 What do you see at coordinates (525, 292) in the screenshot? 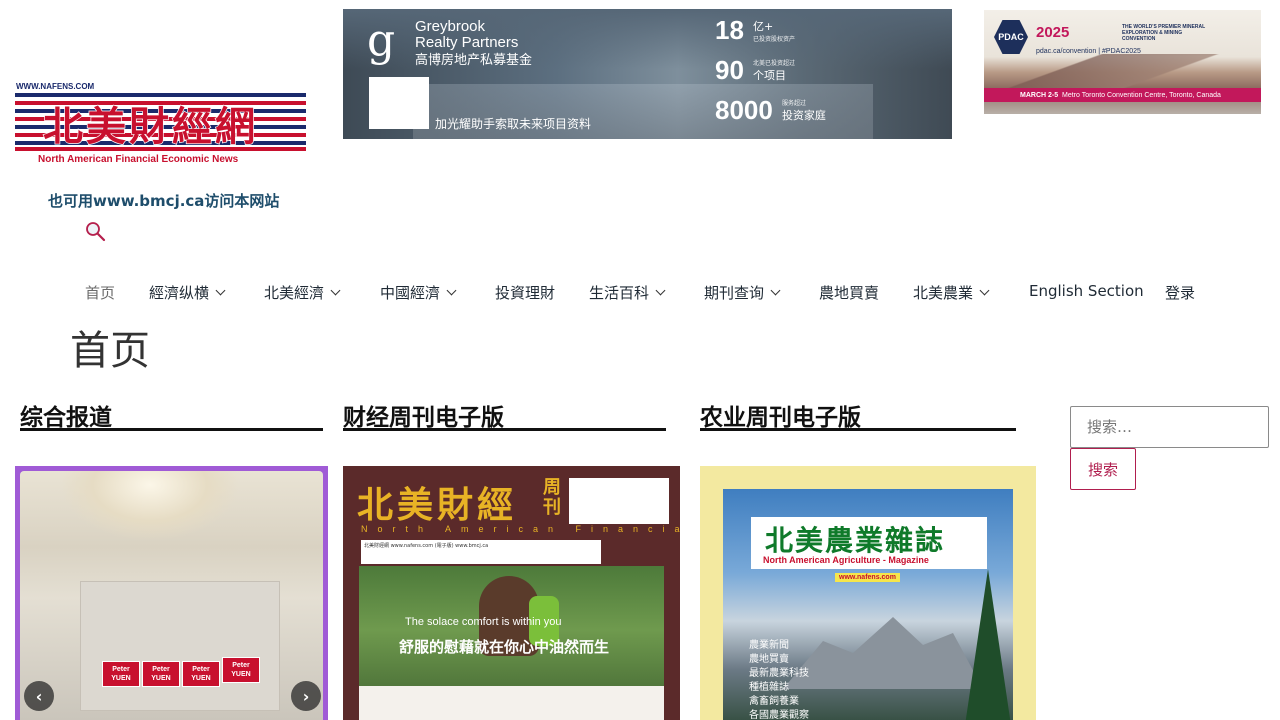
I see `nav-item-investment: 投資理財` at bounding box center [525, 292].